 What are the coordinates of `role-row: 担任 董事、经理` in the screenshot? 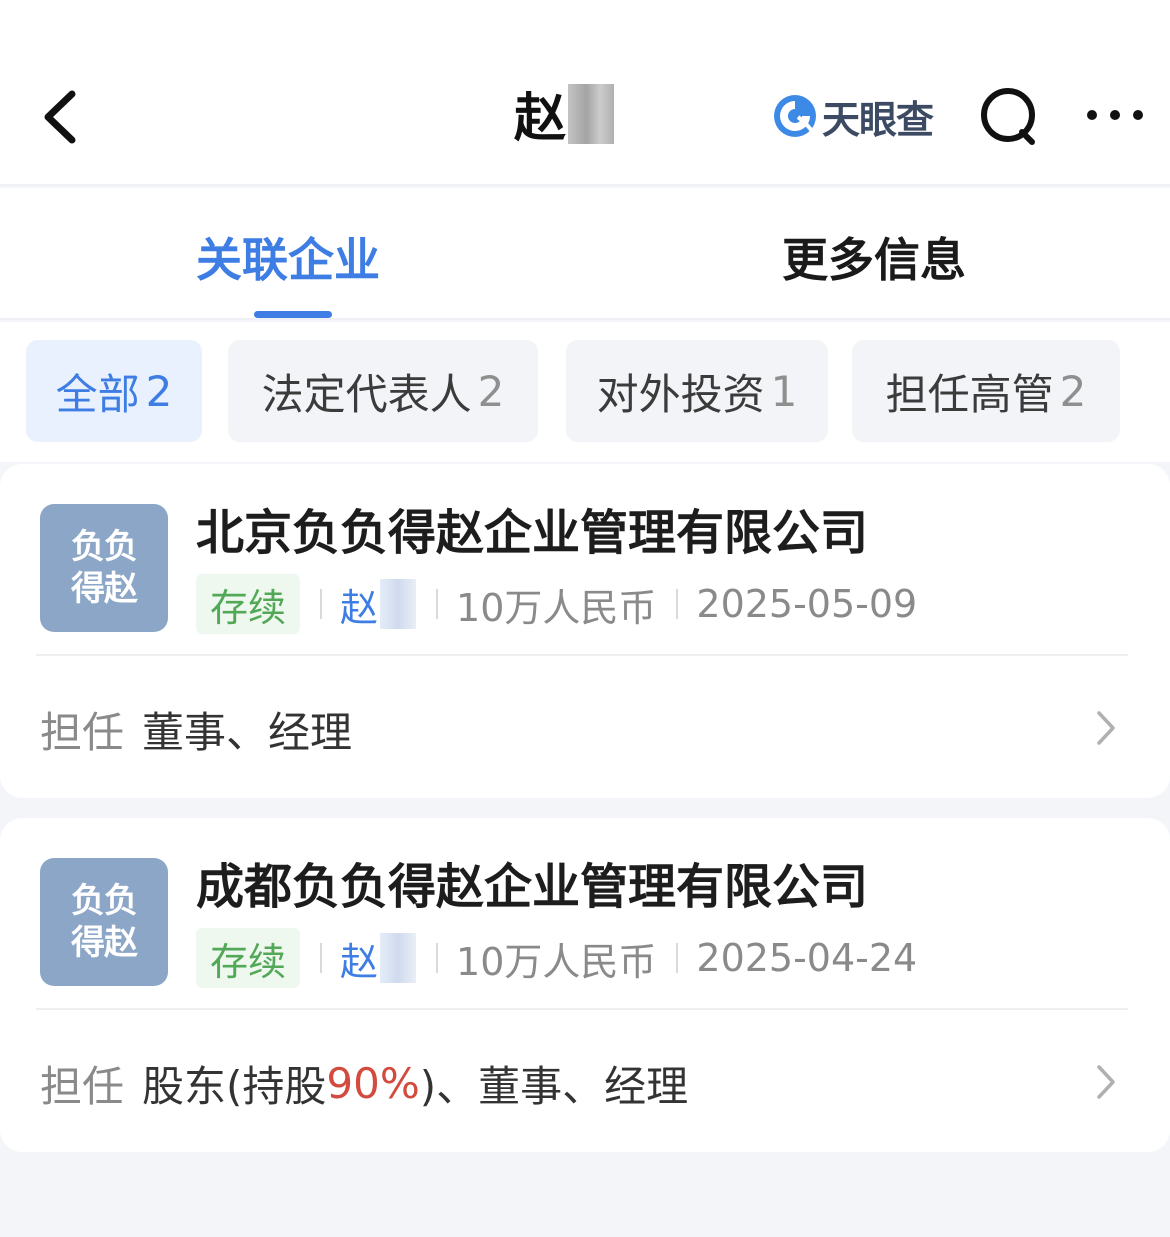 It's located at (196, 729).